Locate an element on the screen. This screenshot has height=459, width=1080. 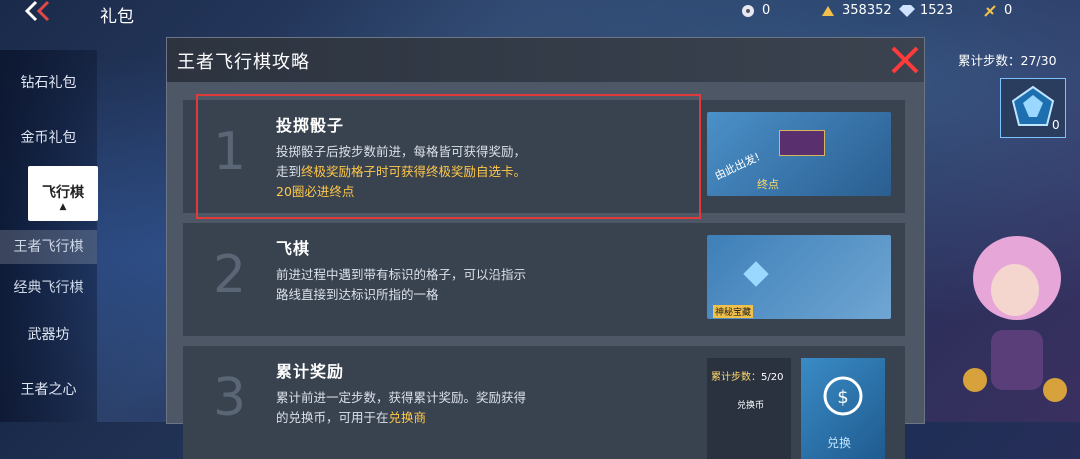
back-button is located at coordinates (37, 13).